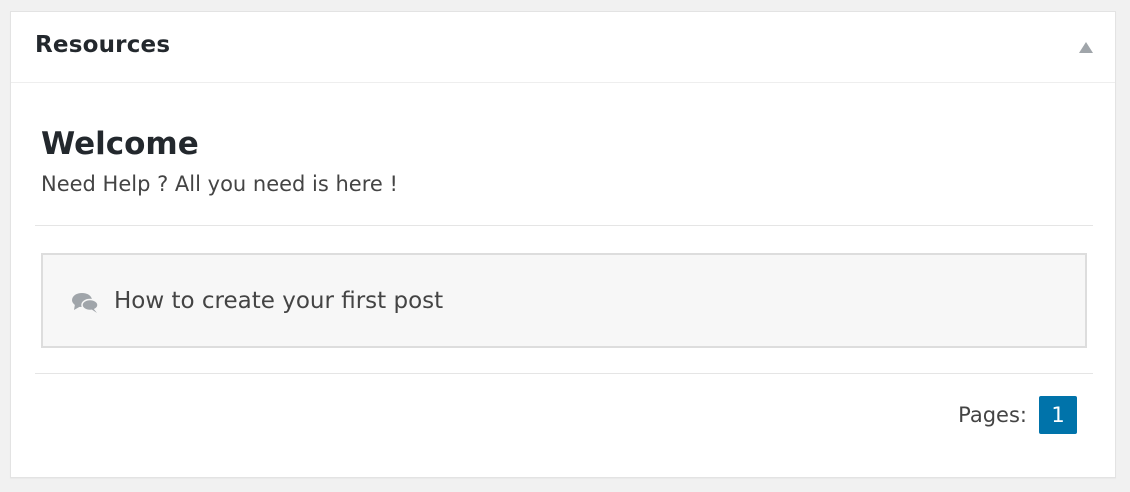  I want to click on pagination: Pages: 1, so click(1017, 415).